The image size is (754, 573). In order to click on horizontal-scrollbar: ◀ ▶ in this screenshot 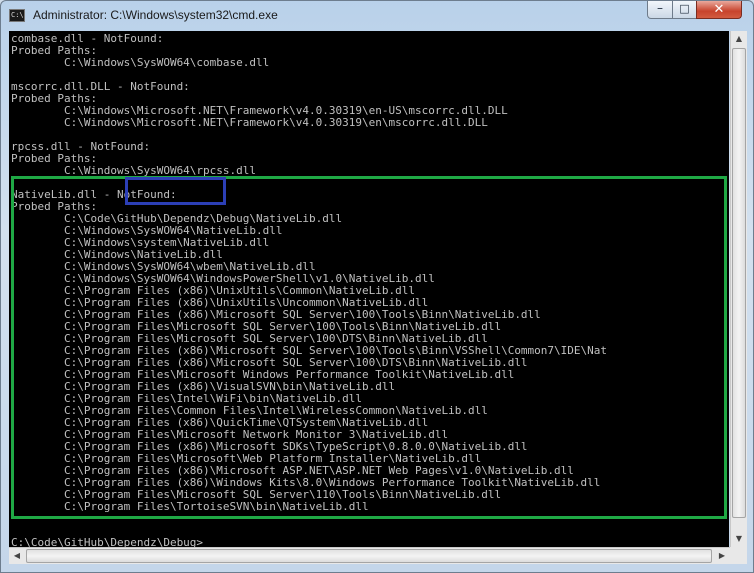, I will do `click(369, 555)`.